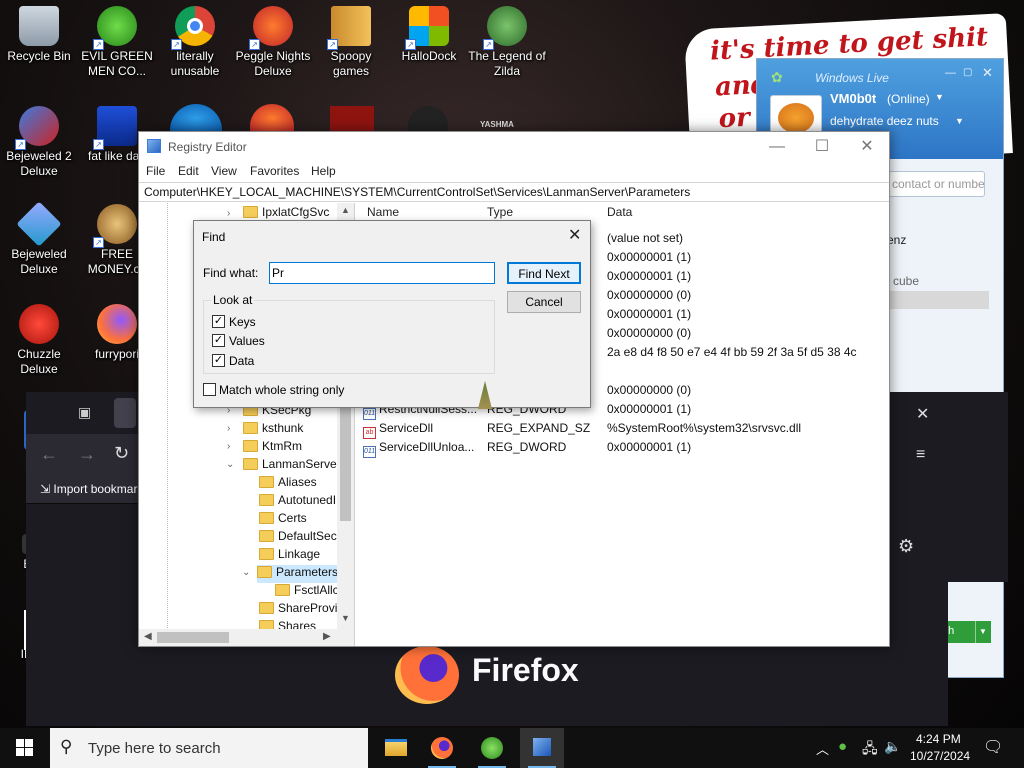  I want to click on minimize-button: —, so click(777, 148).